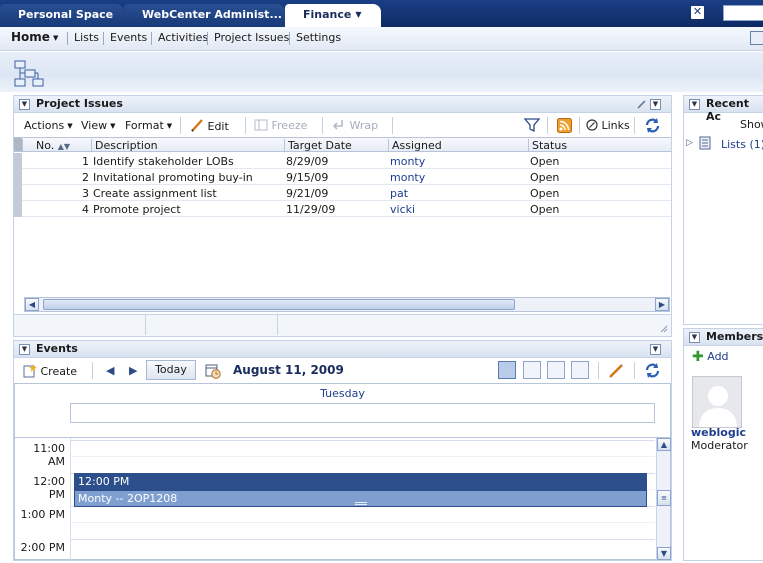 The image size is (763, 563). What do you see at coordinates (86, 37) in the screenshot?
I see `nav-lists: Lists` at bounding box center [86, 37].